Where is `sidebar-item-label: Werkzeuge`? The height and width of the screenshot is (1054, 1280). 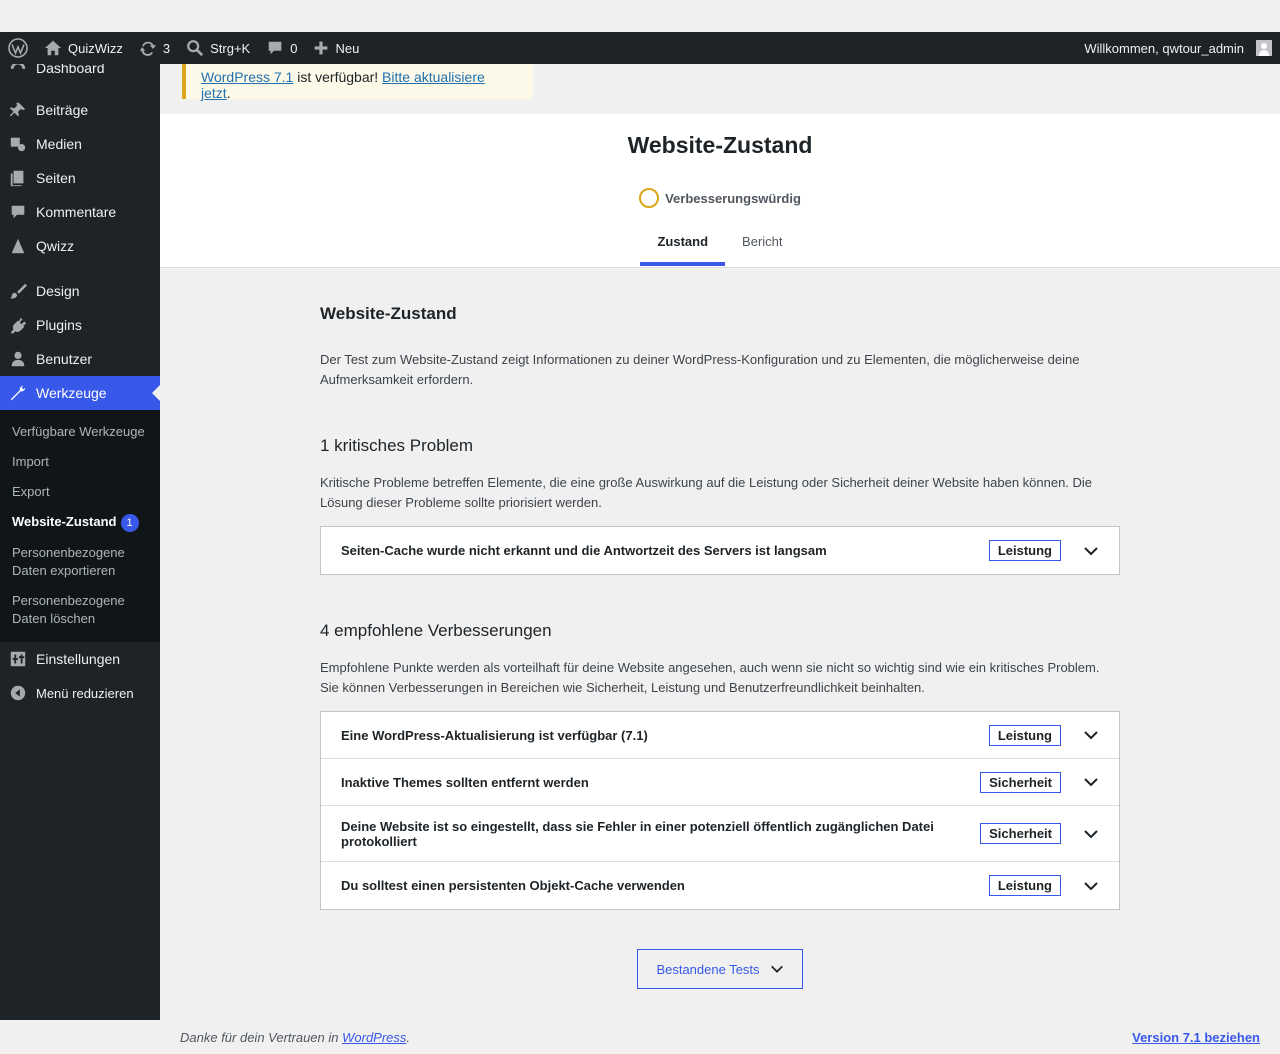
sidebar-item-label: Werkzeuge is located at coordinates (71, 393).